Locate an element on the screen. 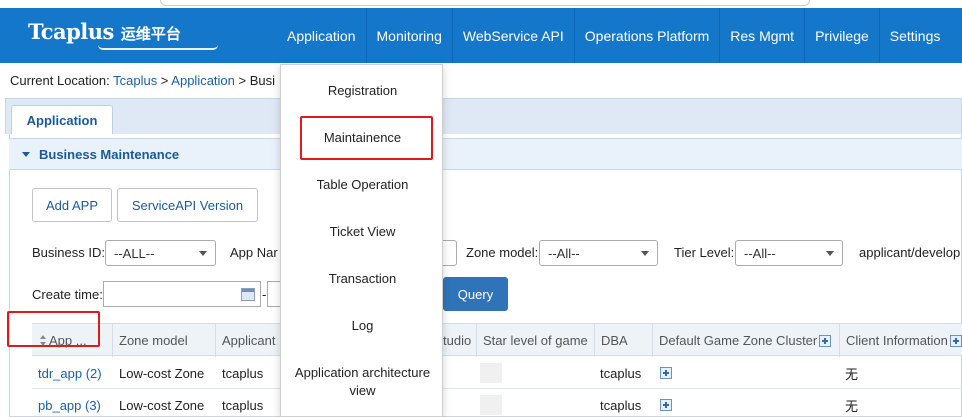 Image resolution: width=962 pixels, height=417 pixels. app-link: pb_app (3) is located at coordinates (69, 403).